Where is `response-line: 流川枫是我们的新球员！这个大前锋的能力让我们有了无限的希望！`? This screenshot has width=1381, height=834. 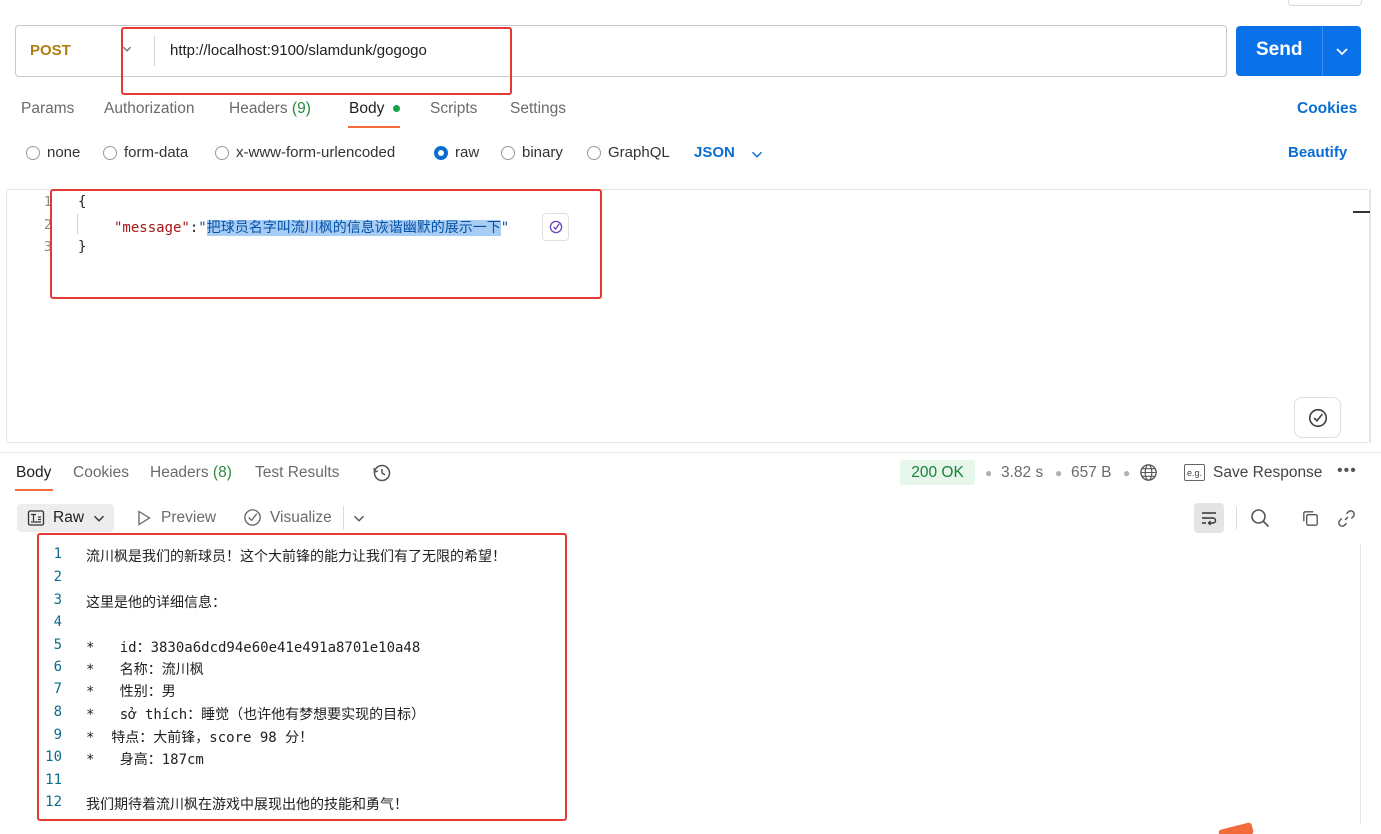
response-line: 流川枫是我们的新球员！这个大前锋的能力让我们有了无限的希望！ is located at coordinates (296, 557).